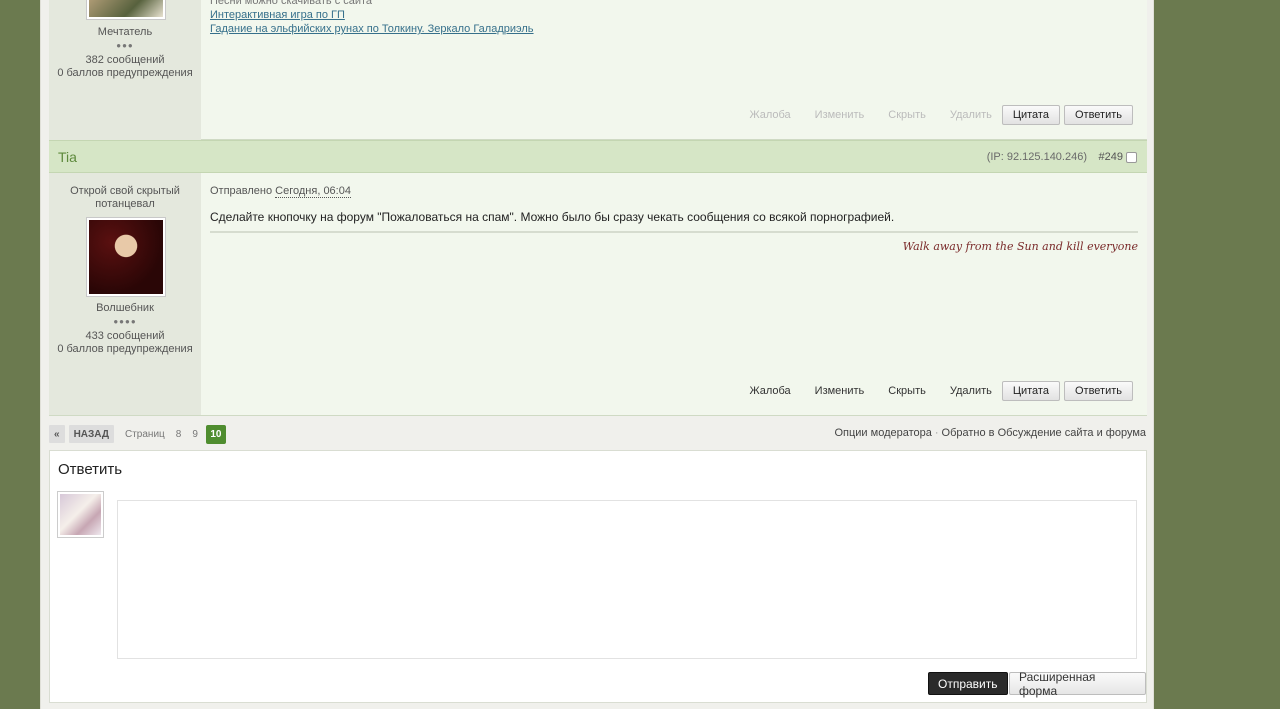 The height and width of the screenshot is (709, 1280). Describe the element at coordinates (195, 434) in the screenshot. I see `page-link-9: 9` at that location.